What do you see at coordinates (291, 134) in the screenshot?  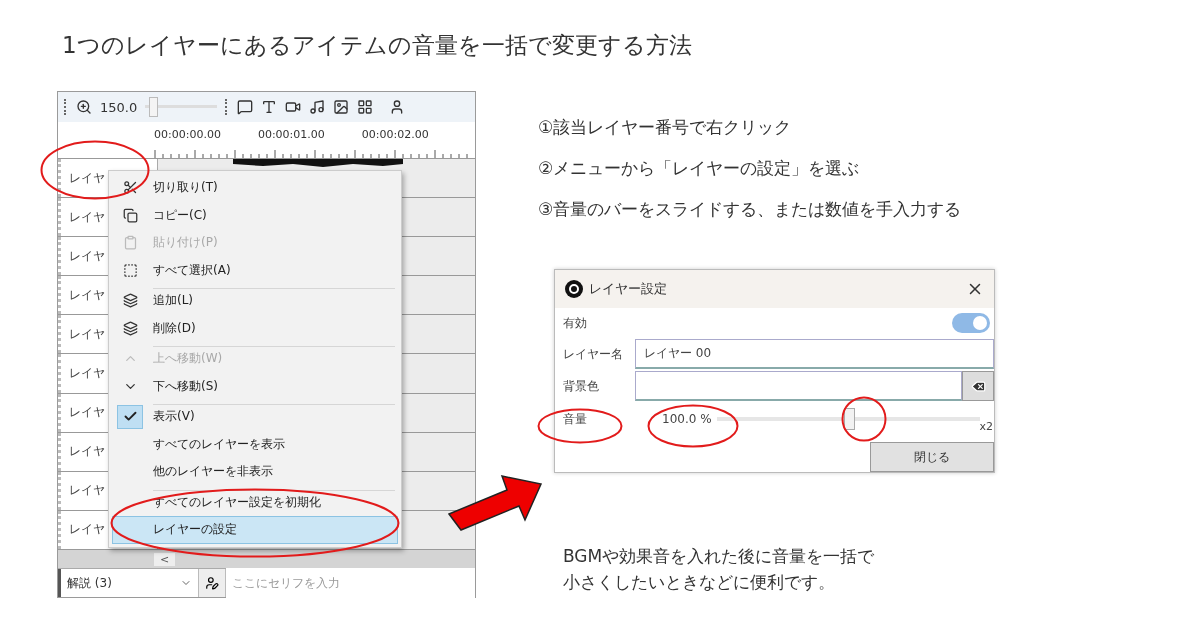 I see `timecode: 00:00:01.00` at bounding box center [291, 134].